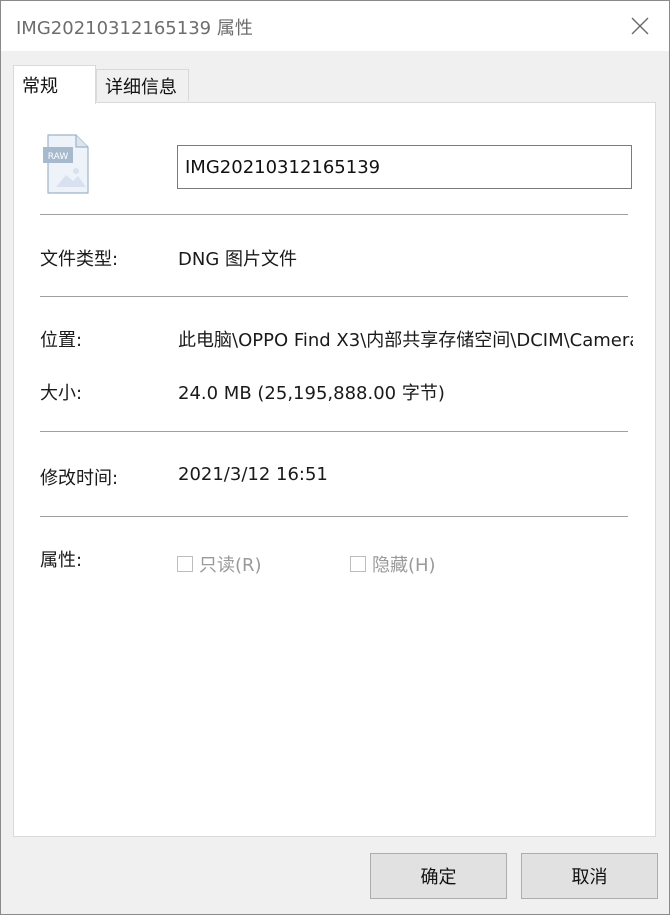 This screenshot has width=670, height=915. Describe the element at coordinates (61, 560) in the screenshot. I see `attributes-label: 属性:` at that location.